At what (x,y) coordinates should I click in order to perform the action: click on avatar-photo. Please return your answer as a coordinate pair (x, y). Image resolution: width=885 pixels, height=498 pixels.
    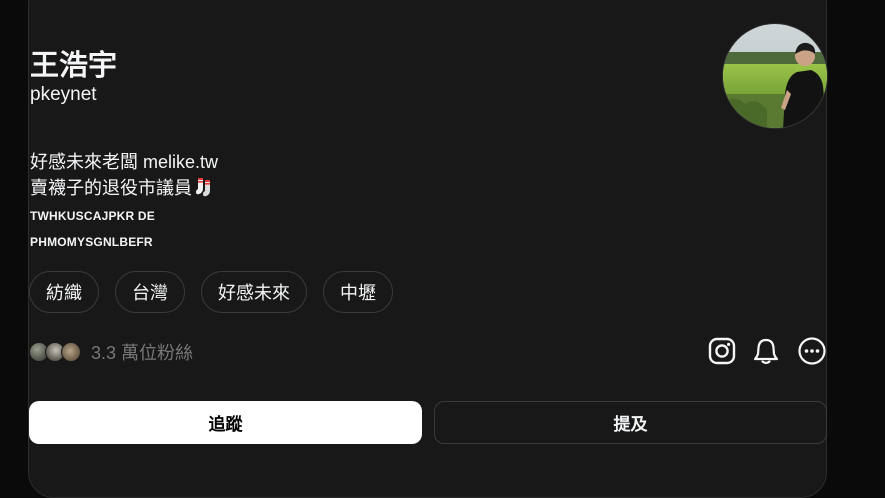
    Looking at the image, I should click on (775, 76).